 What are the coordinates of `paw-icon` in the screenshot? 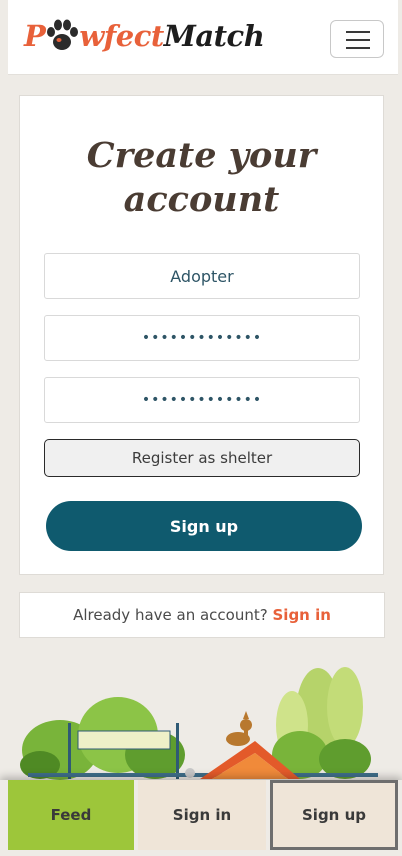 It's located at (63, 34).